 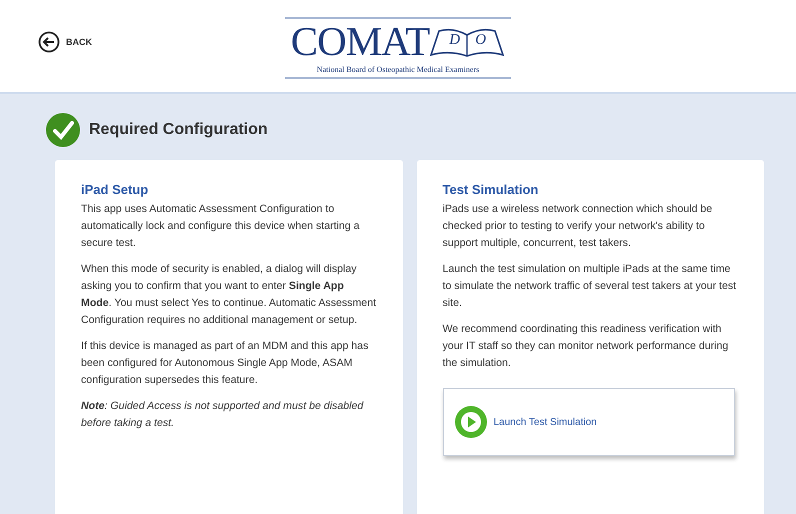 What do you see at coordinates (115, 189) in the screenshot?
I see `card-title: iPad Setup` at bounding box center [115, 189].